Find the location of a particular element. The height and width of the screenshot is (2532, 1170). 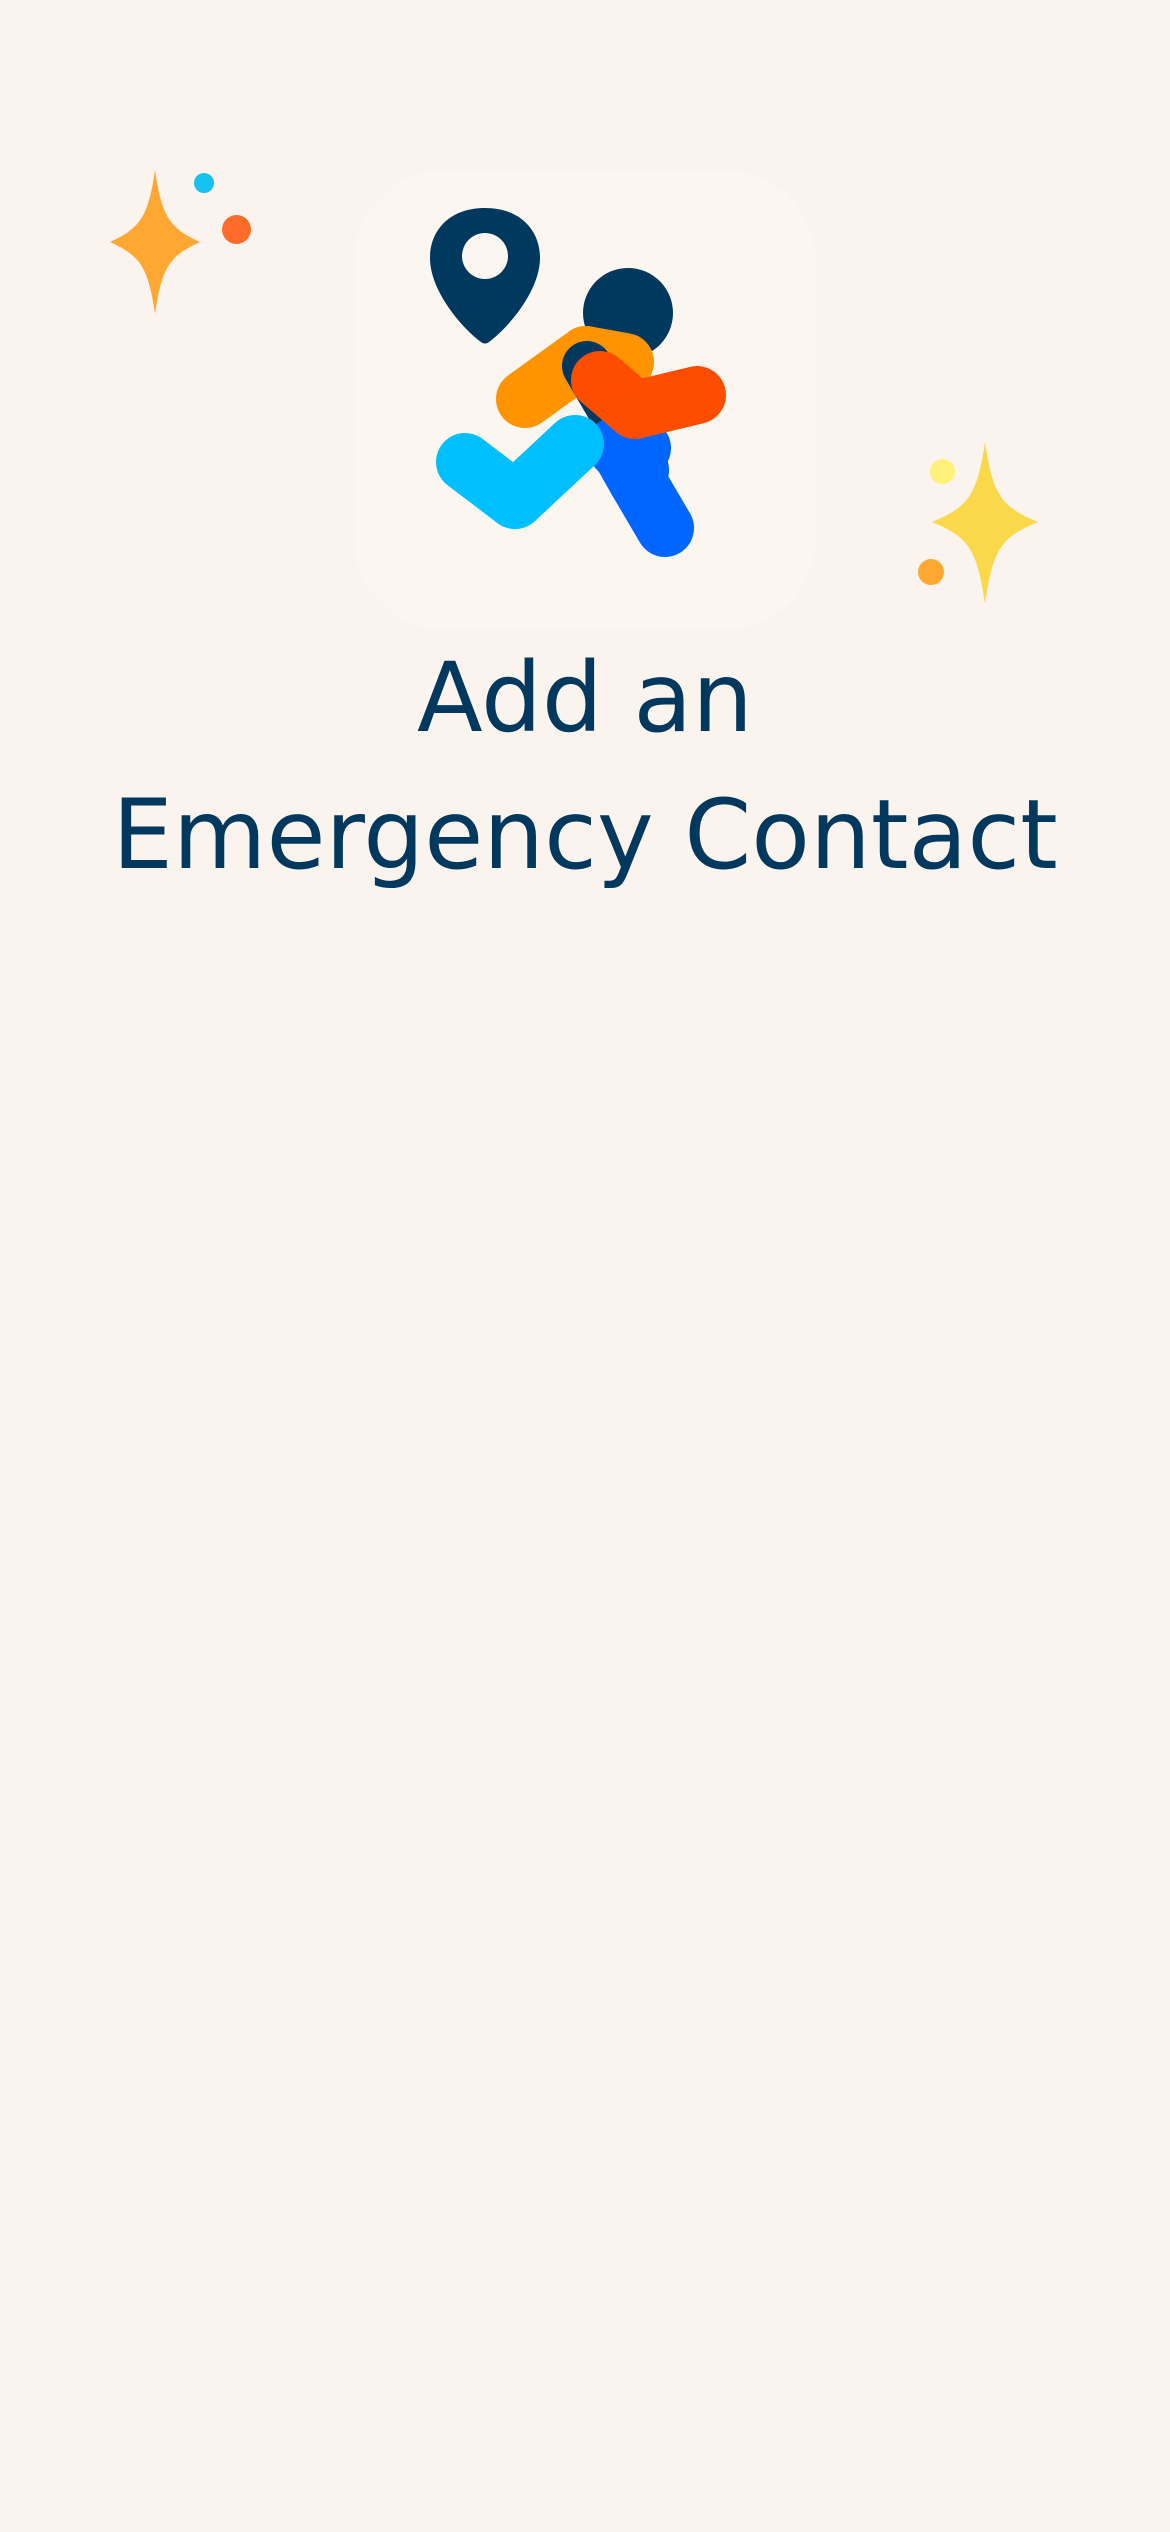

emergency-contact-app-icon is located at coordinates (578, 382).